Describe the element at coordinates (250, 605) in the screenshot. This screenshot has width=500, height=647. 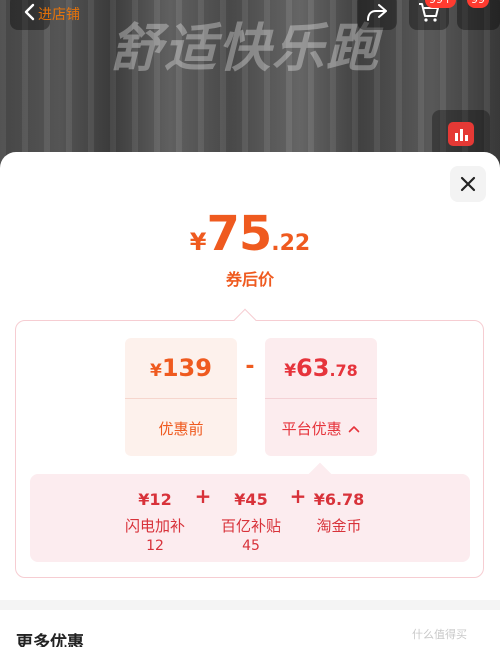
I see `section-divider` at that location.